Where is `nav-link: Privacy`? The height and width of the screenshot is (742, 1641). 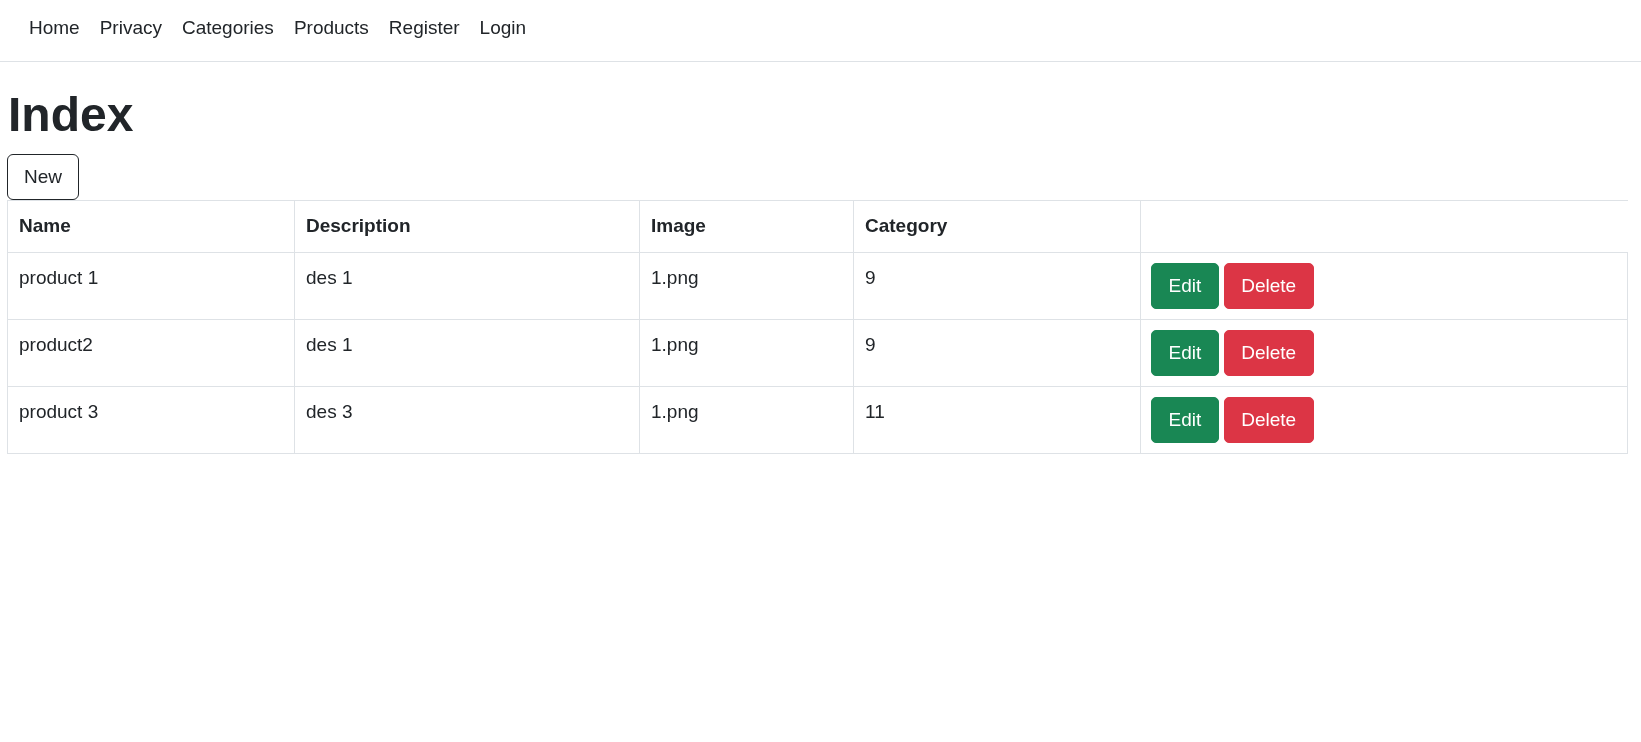
nav-link: Privacy is located at coordinates (130, 27).